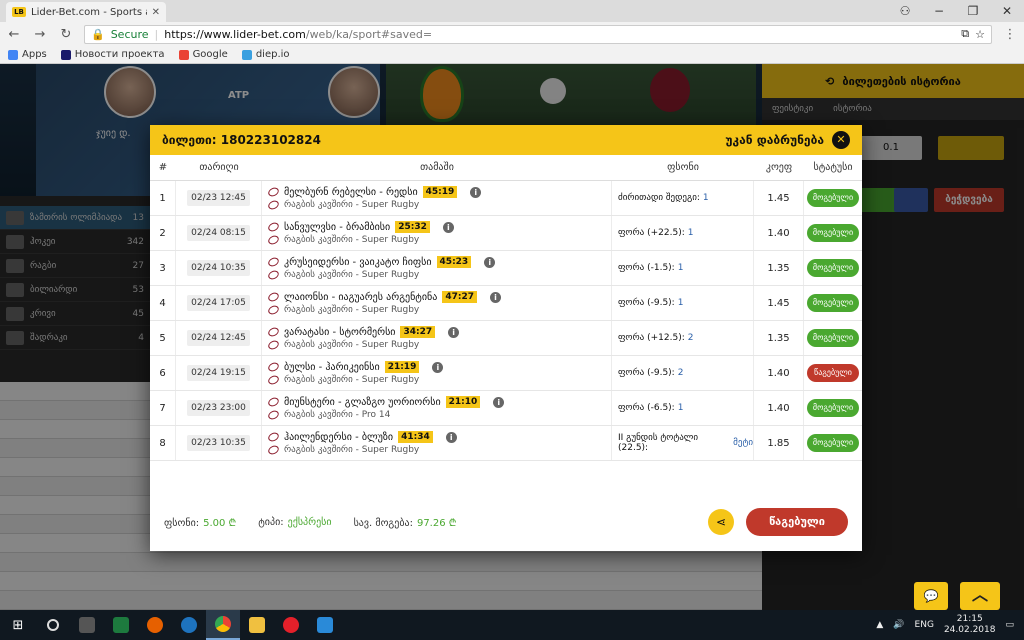 Image resolution: width=1024 pixels, height=640 pixels. What do you see at coordinates (721, 522) in the screenshot?
I see `share-icon: ⋖` at bounding box center [721, 522].